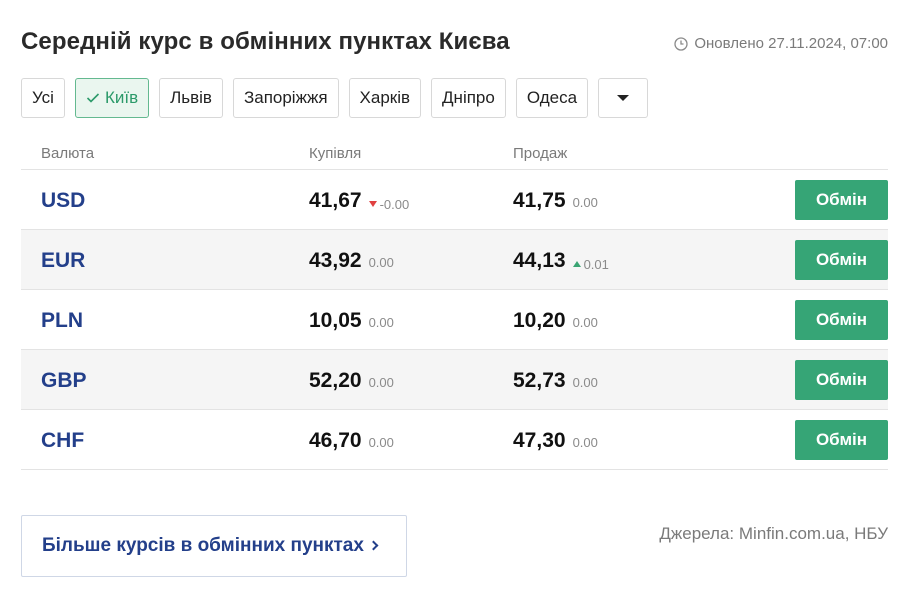  I want to click on tab-kharkiv: Харків, so click(385, 98).